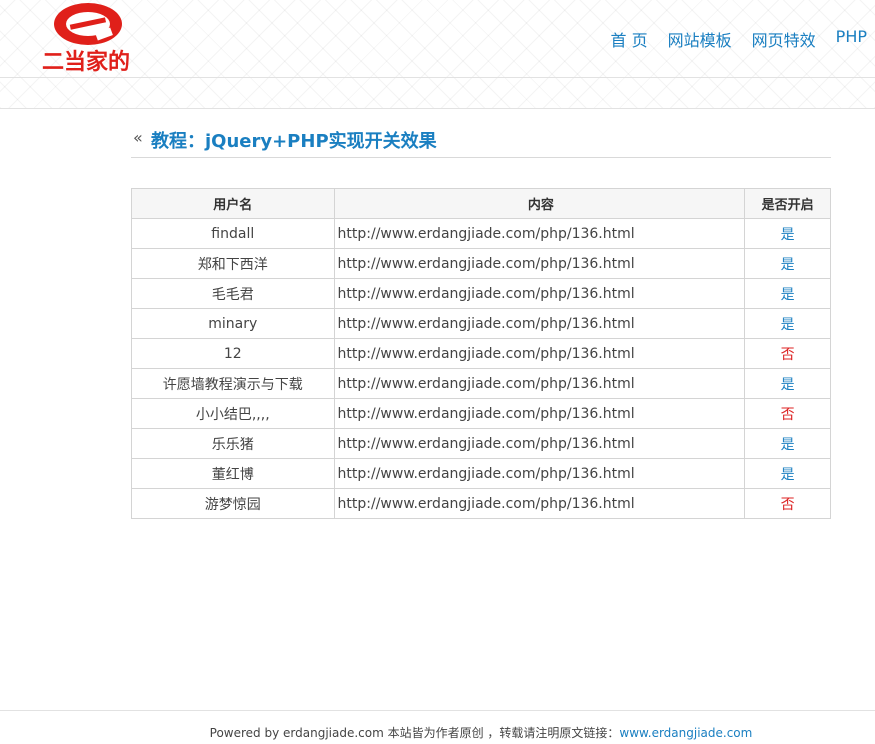  I want to click on nav-item-templates: 网站模板, so click(700, 39).